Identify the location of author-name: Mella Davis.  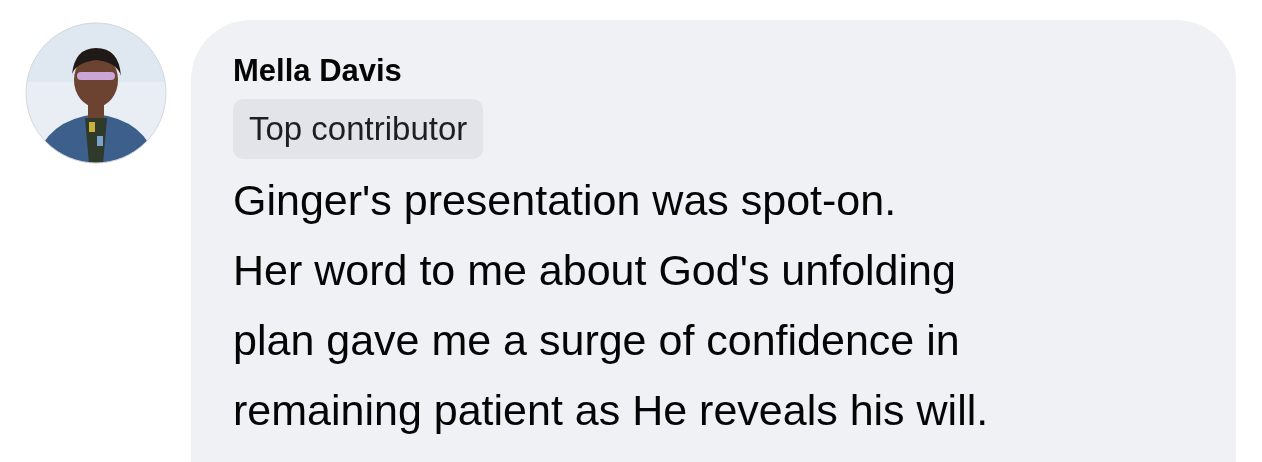
(317, 71).